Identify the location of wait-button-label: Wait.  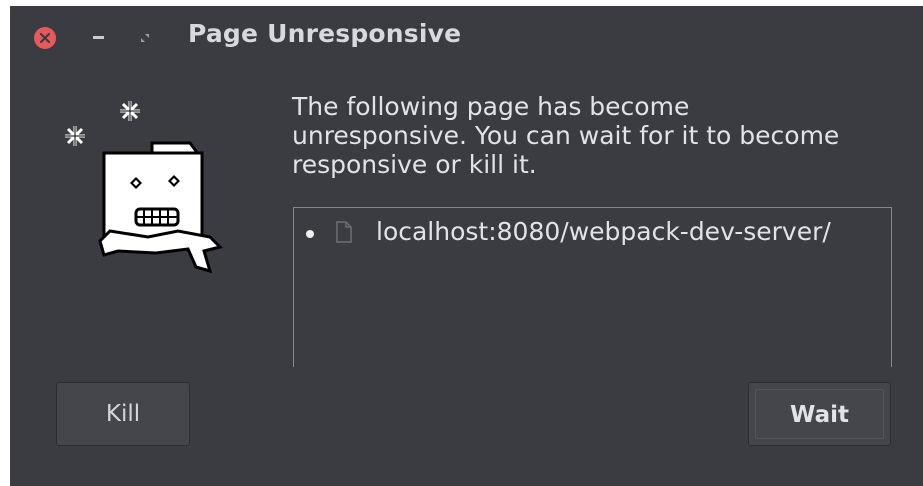
(819, 414).